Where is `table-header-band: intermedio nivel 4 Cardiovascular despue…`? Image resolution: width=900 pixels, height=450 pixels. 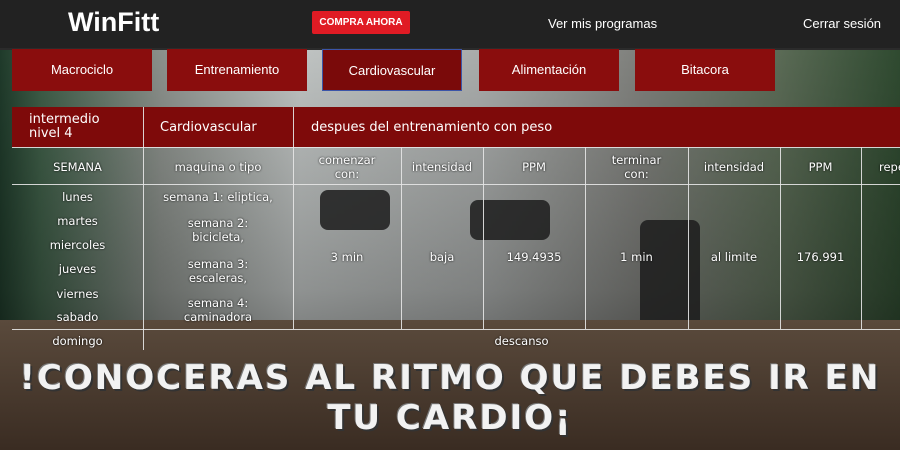 table-header-band: intermedio nivel 4 Cardiovascular despue… is located at coordinates (456, 127).